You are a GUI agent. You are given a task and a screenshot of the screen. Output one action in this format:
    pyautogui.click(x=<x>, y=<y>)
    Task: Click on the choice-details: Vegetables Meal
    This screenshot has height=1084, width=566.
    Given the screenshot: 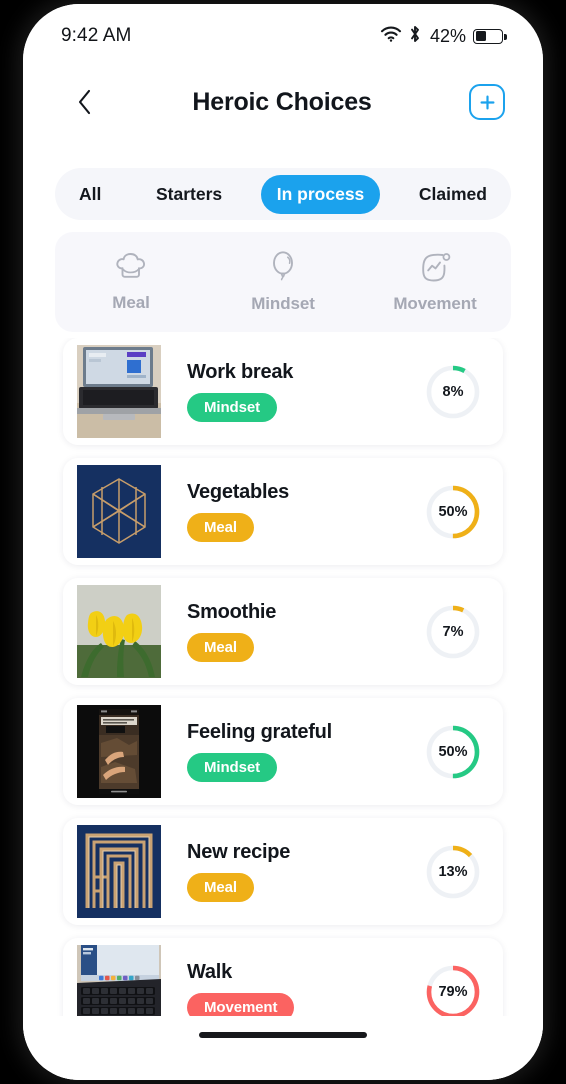 What is the action you would take?
    pyautogui.click(x=293, y=511)
    